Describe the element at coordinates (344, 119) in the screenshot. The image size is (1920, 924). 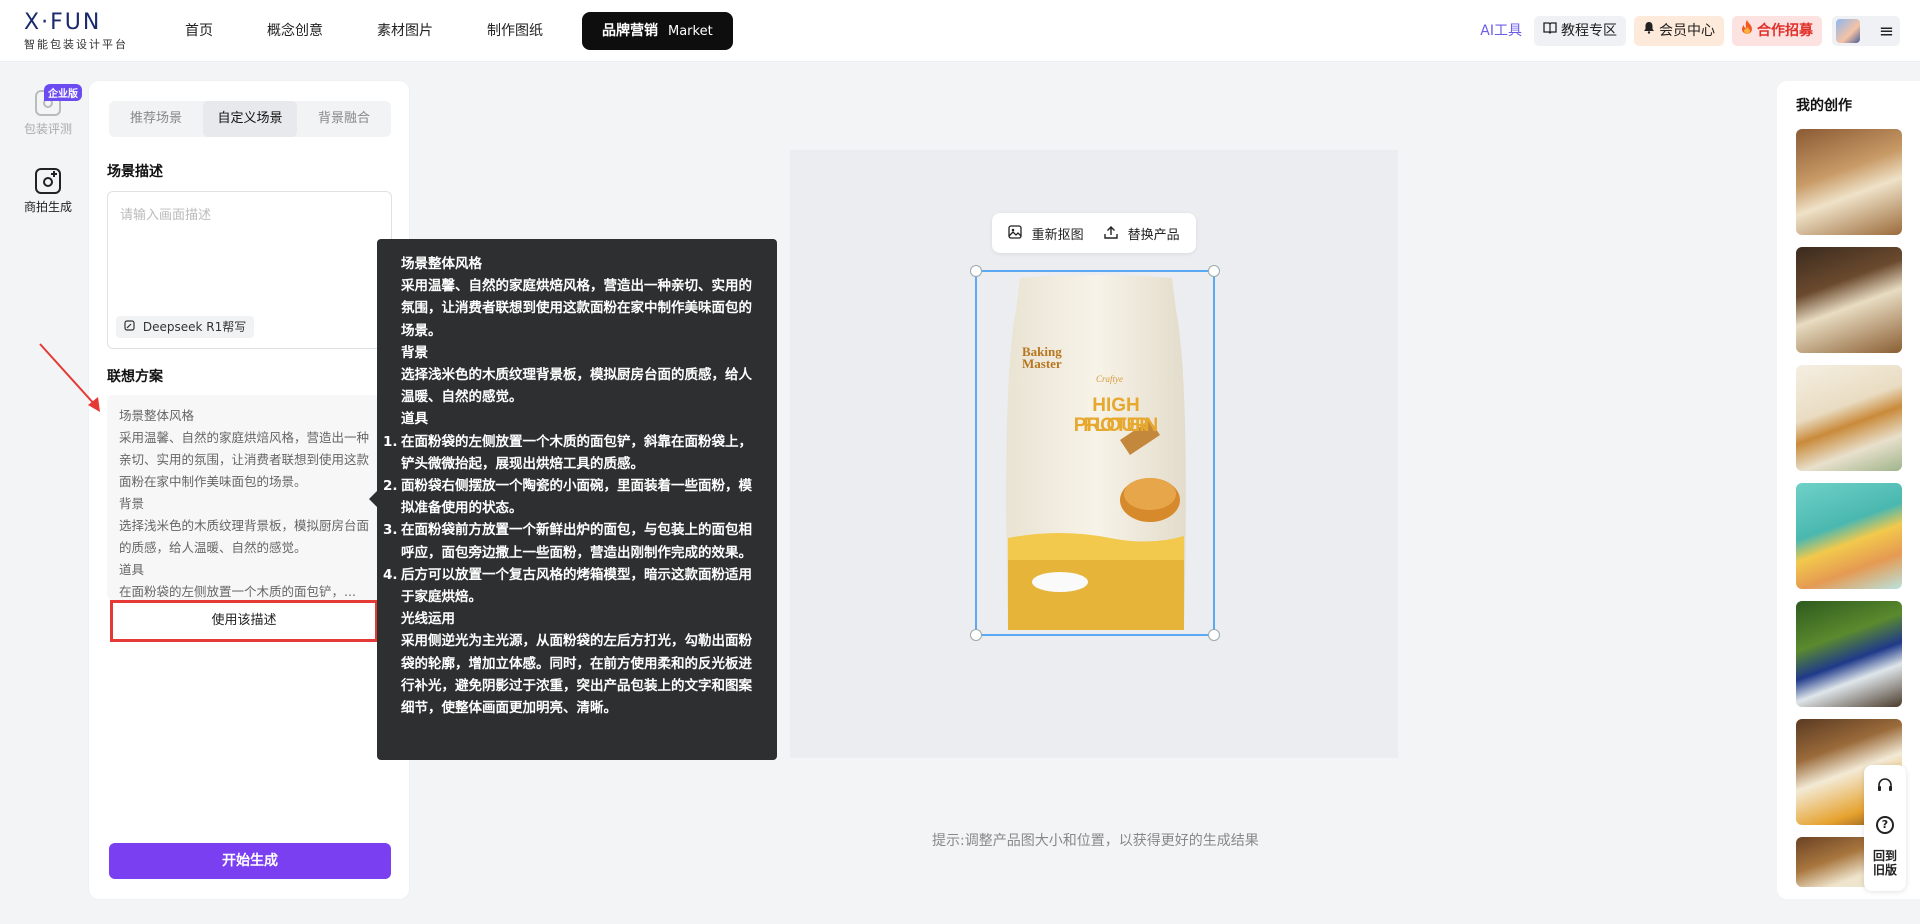
I see `tab-background-blend: 背景融合` at that location.